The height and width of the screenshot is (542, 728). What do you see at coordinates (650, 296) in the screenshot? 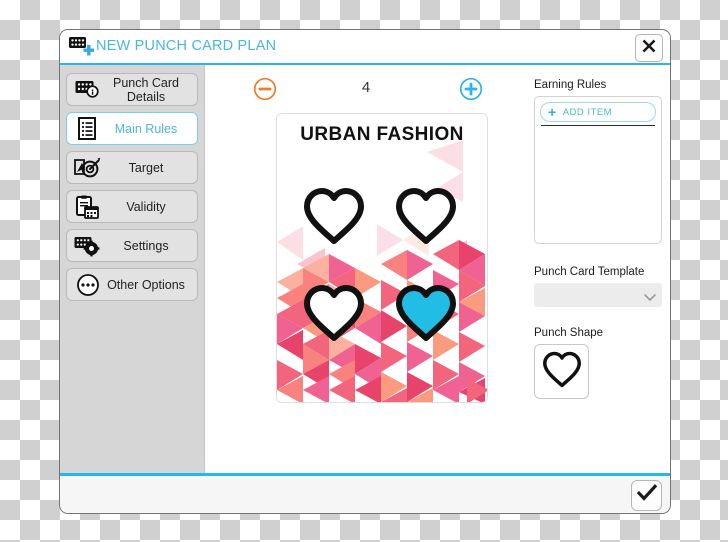
I see `chevron-down-icon` at bounding box center [650, 296].